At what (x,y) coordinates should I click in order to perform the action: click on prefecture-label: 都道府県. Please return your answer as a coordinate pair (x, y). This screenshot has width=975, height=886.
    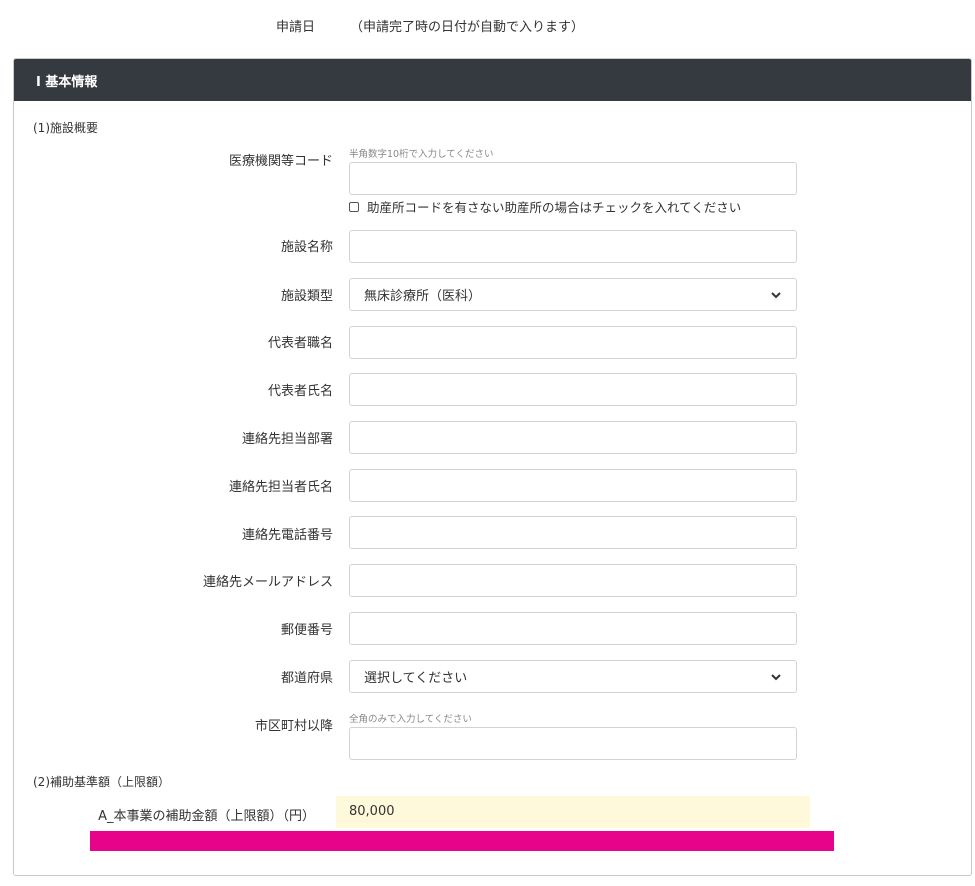
    Looking at the image, I should click on (306, 678).